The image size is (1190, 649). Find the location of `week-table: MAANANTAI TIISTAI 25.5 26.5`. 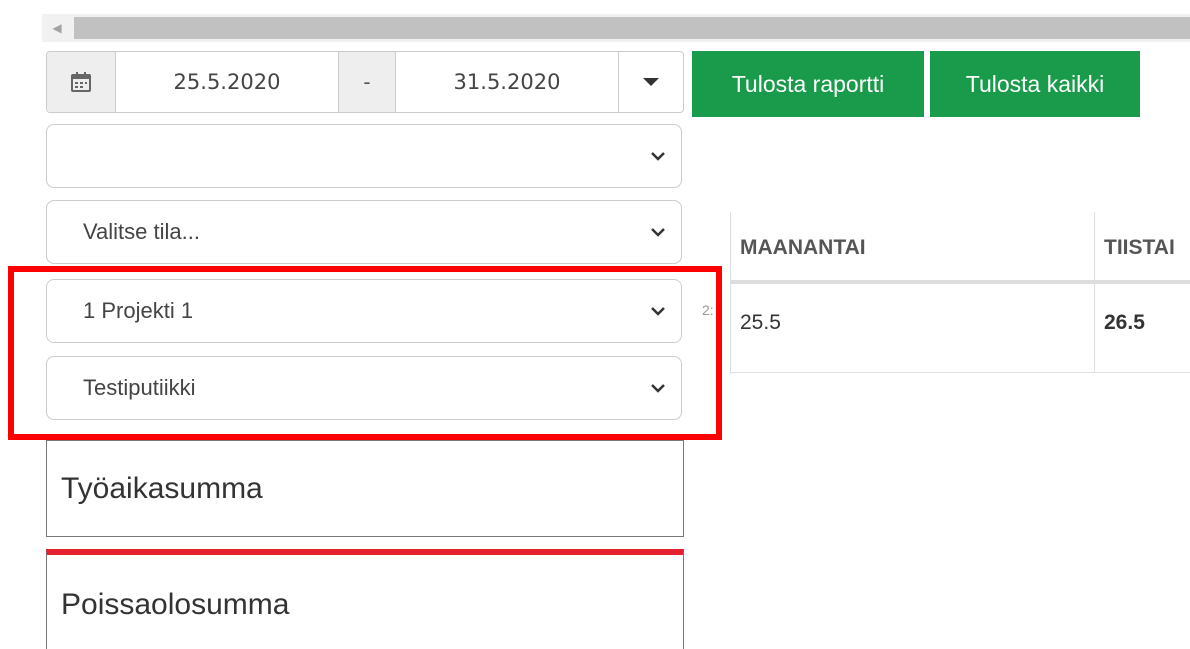

week-table: MAANANTAI TIISTAI 25.5 26.5 is located at coordinates (960, 293).